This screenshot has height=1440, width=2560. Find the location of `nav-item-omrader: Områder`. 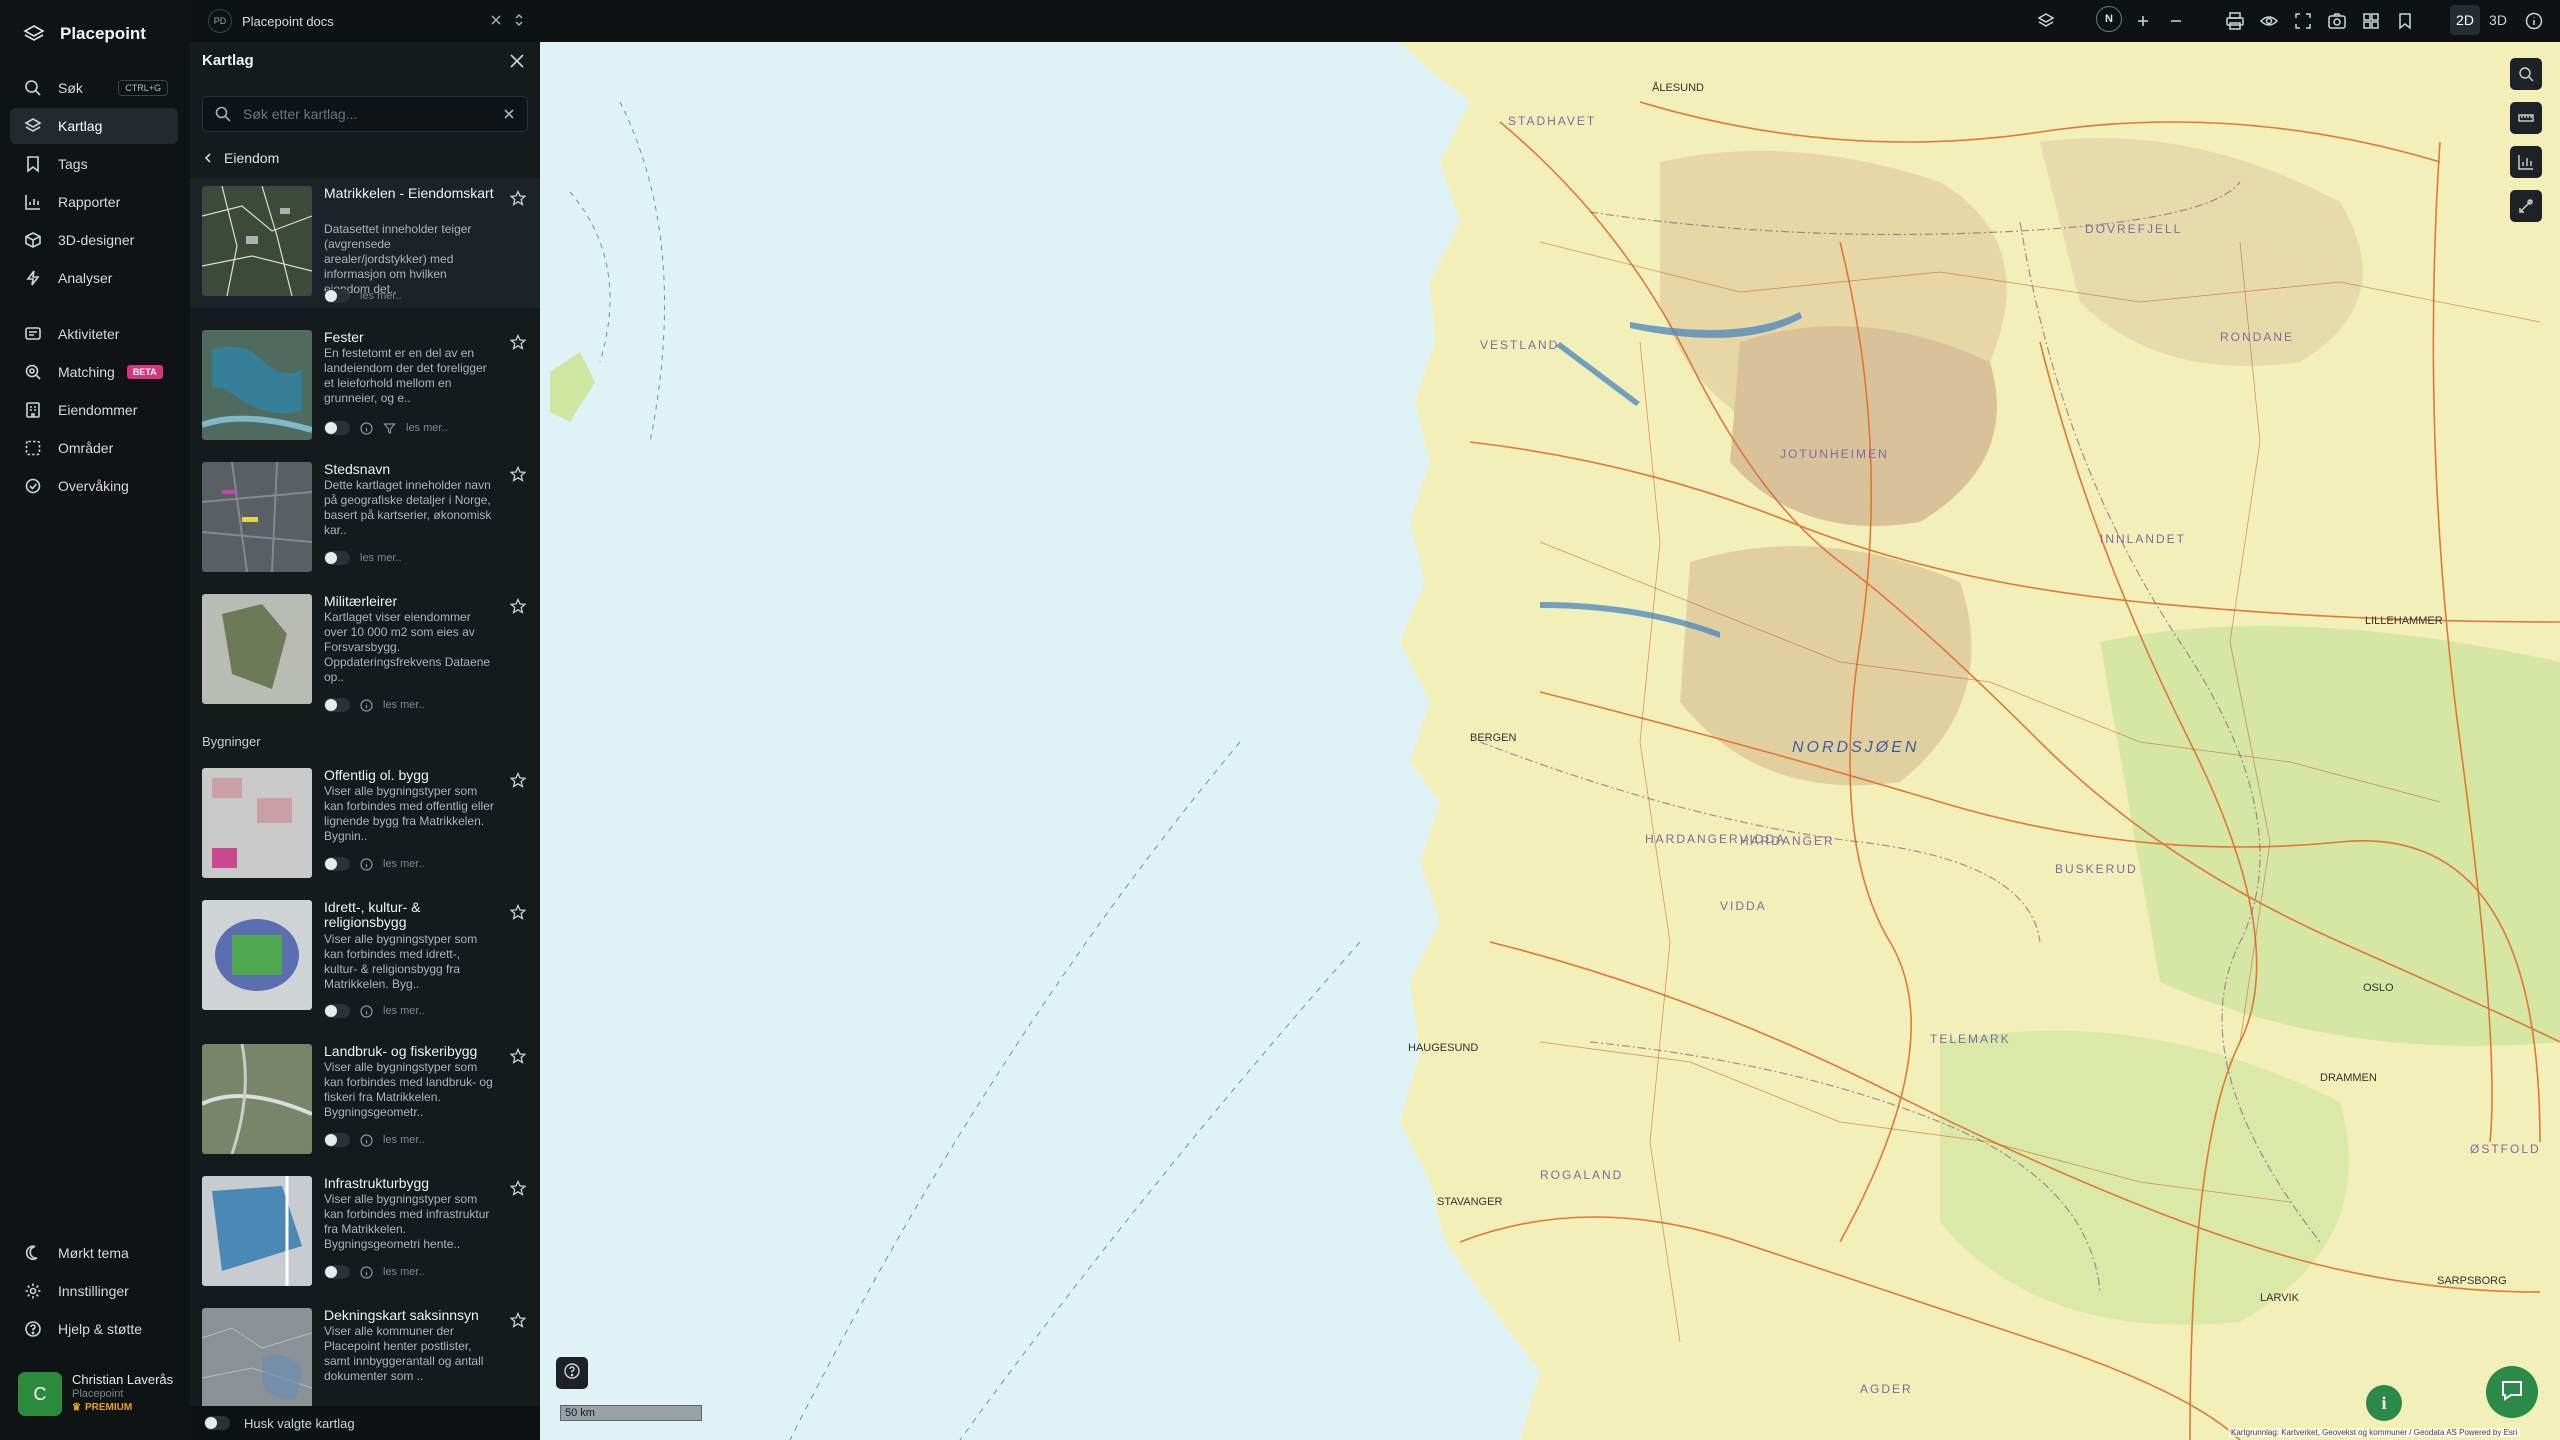

nav-item-omrader: Områder is located at coordinates (94, 448).